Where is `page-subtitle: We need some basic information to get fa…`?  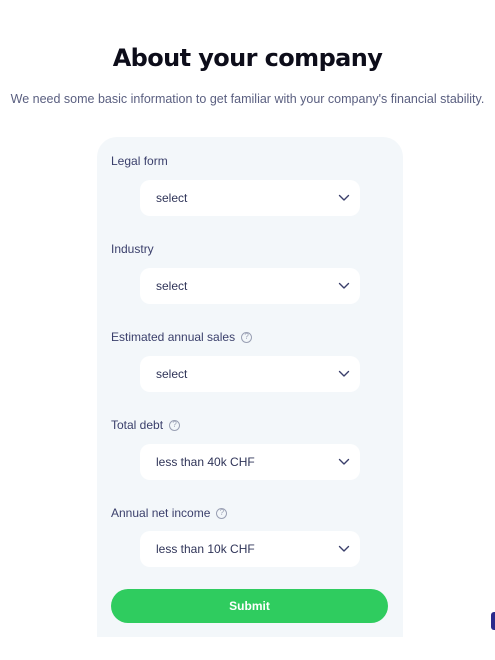
page-subtitle: We need some basic information to get fa… is located at coordinates (247, 99).